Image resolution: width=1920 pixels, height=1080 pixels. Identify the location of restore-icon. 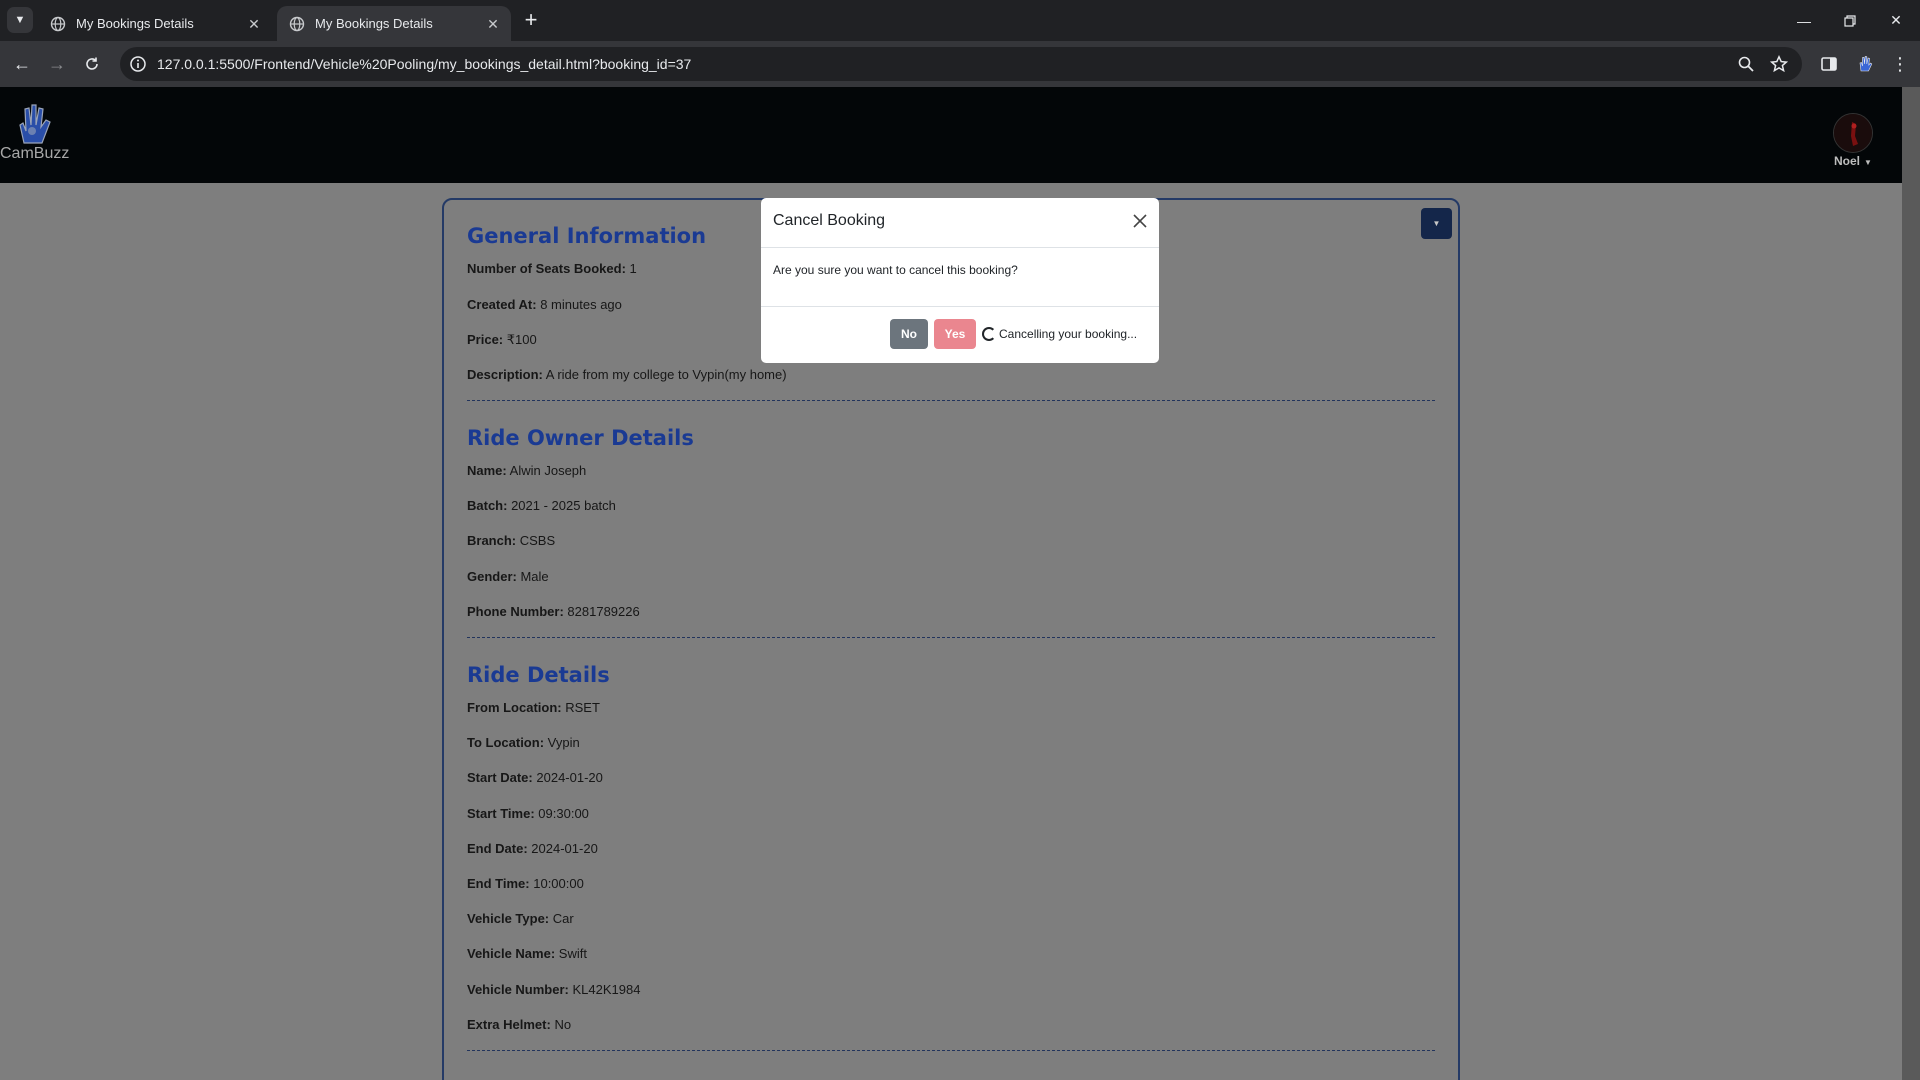
(1850, 20).